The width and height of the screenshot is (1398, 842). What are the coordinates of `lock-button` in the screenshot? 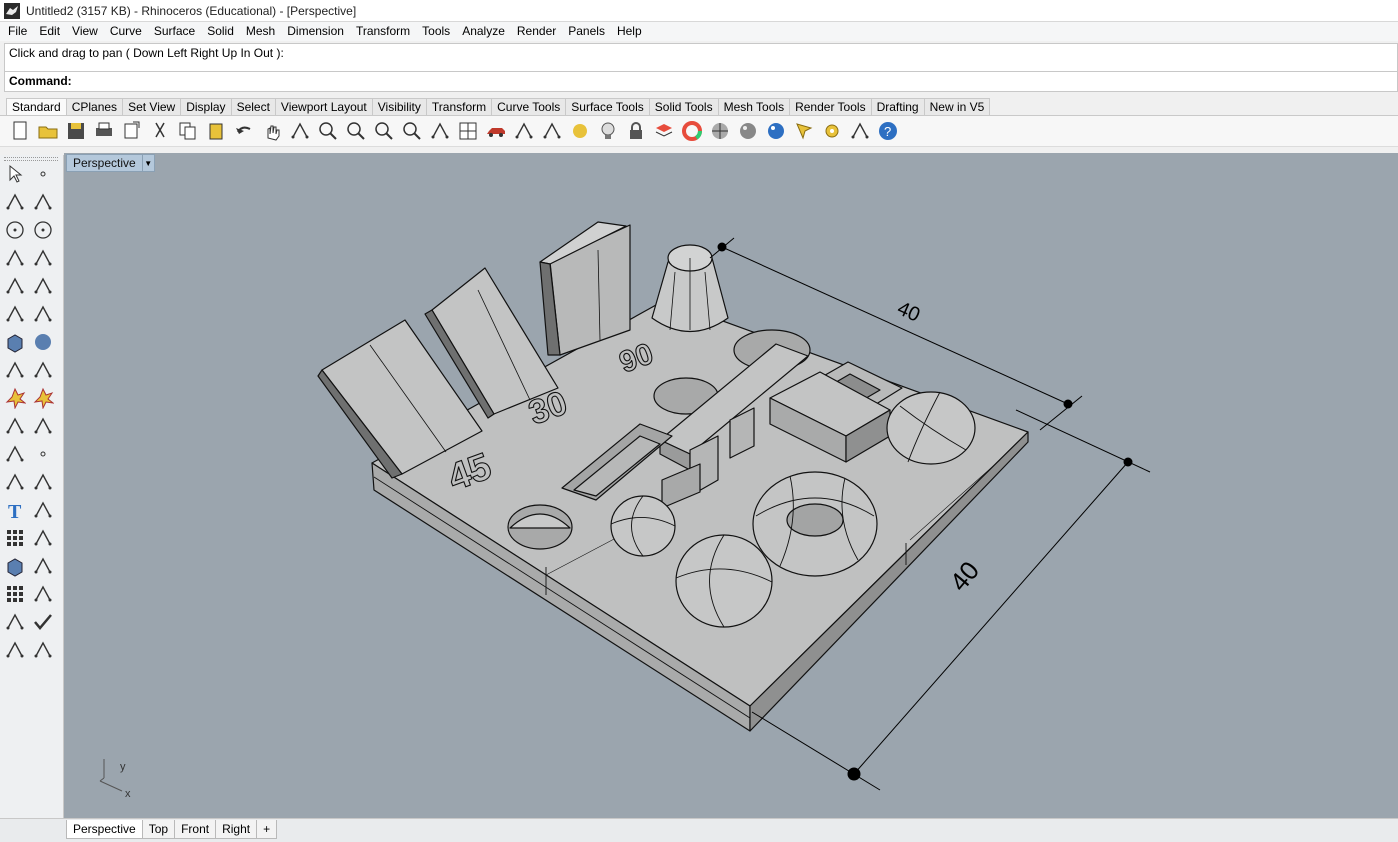 It's located at (636, 131).